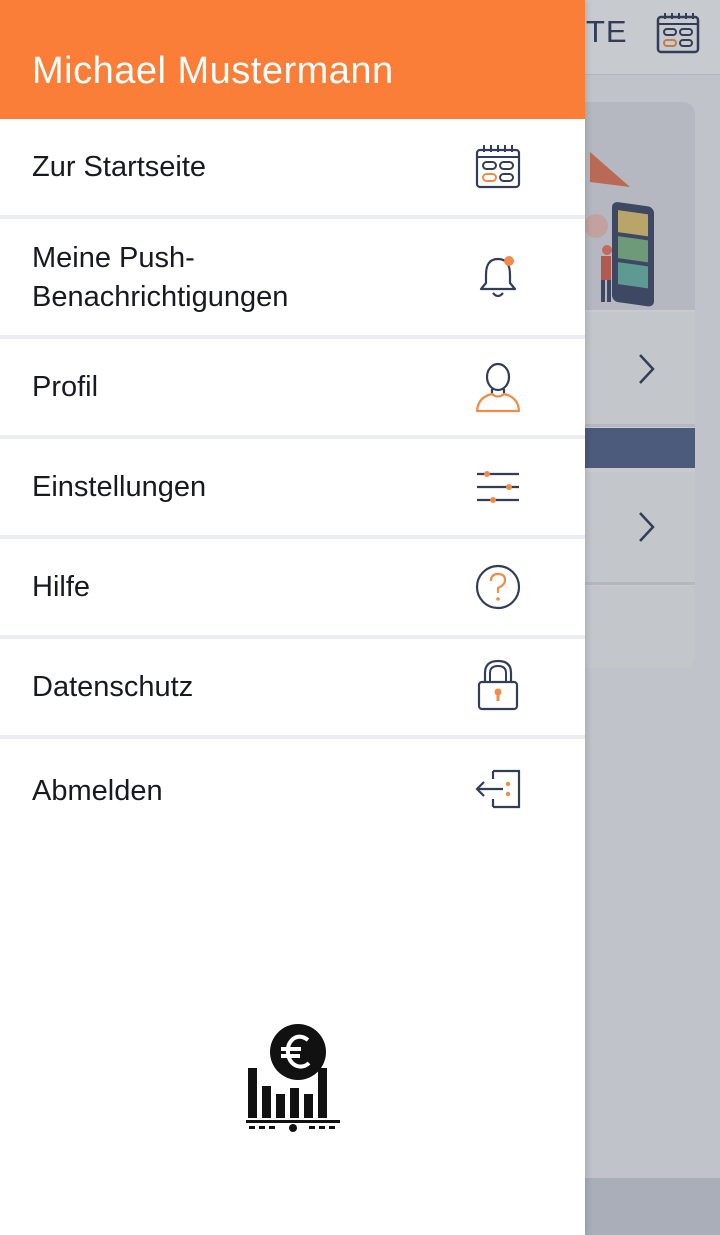  What do you see at coordinates (119, 167) in the screenshot?
I see `menu-item-label: Zur Startseite` at bounding box center [119, 167].